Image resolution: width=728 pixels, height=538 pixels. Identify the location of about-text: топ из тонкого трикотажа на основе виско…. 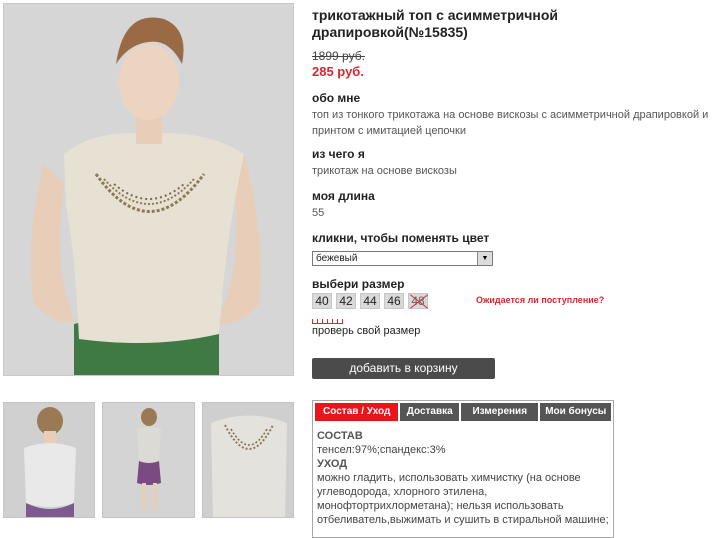
(510, 123).